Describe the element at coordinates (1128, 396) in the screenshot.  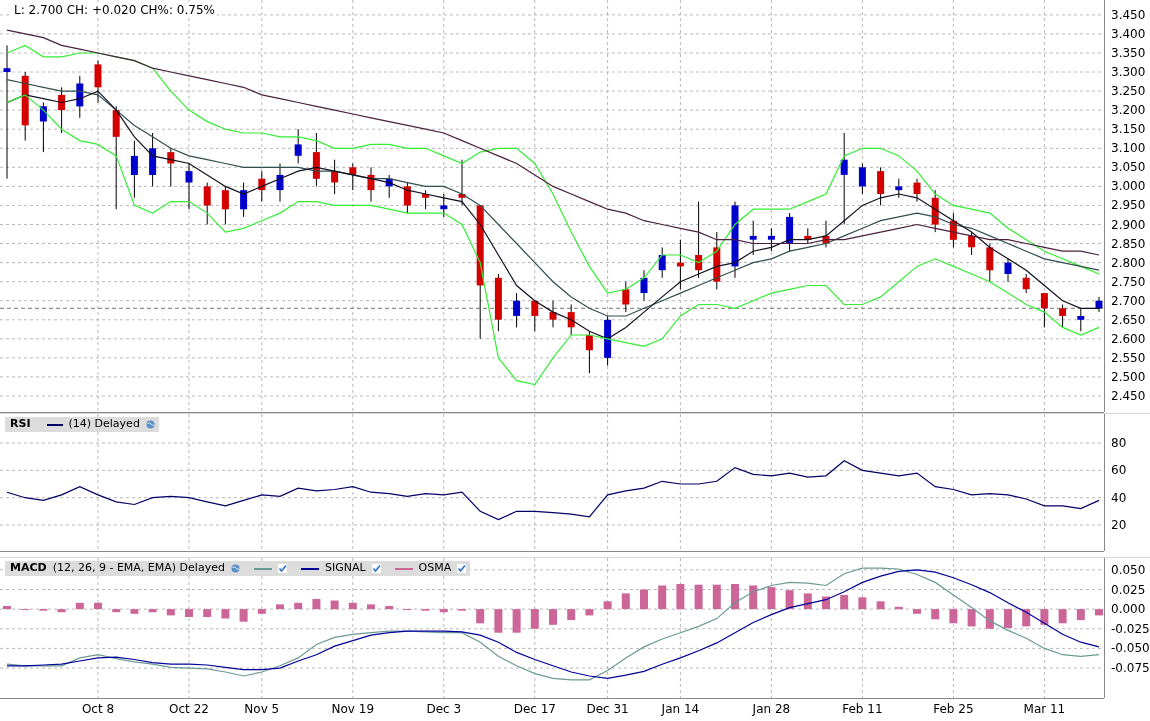
I see `axis-label: 2.450` at that location.